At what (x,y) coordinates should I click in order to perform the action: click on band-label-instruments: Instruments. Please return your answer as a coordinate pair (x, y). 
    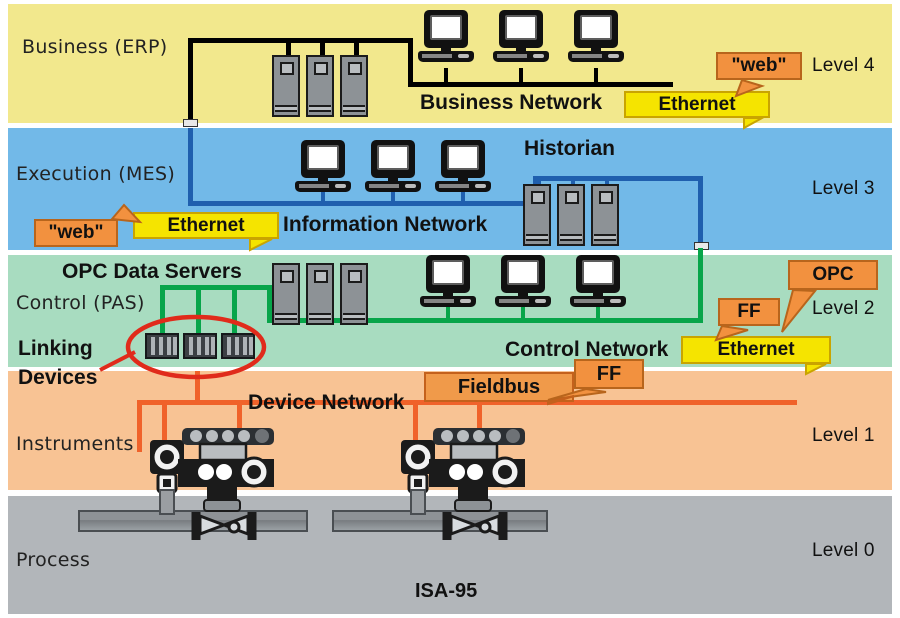
    Looking at the image, I should click on (75, 444).